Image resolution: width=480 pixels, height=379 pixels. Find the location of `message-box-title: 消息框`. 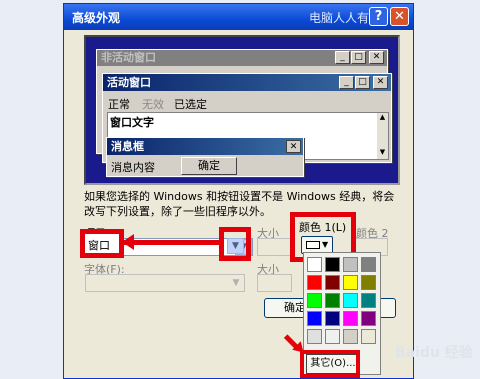

message-box-title: 消息框 is located at coordinates (205, 146).